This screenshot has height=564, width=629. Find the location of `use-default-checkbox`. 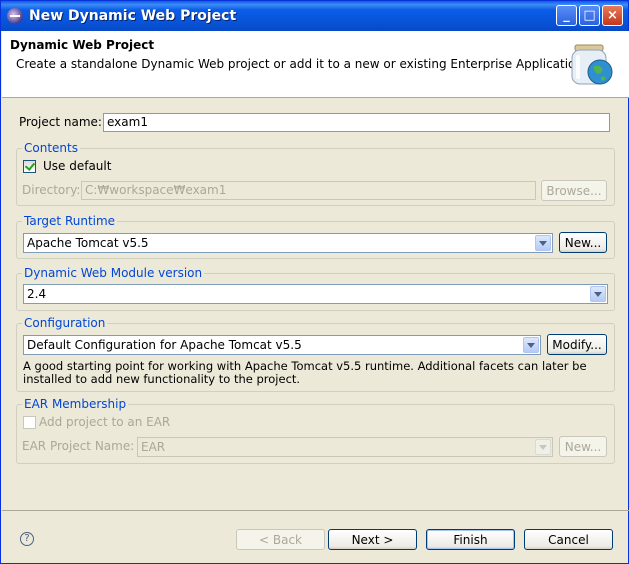

use-default-checkbox is located at coordinates (29, 166).